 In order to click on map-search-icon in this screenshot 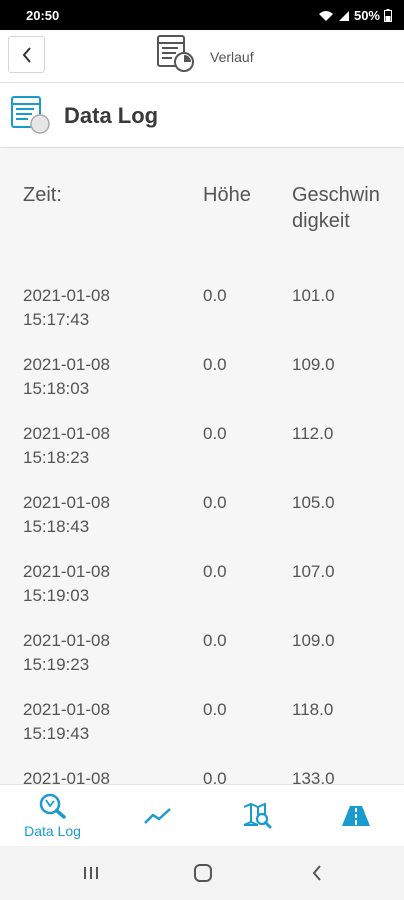, I will do `click(257, 816)`.